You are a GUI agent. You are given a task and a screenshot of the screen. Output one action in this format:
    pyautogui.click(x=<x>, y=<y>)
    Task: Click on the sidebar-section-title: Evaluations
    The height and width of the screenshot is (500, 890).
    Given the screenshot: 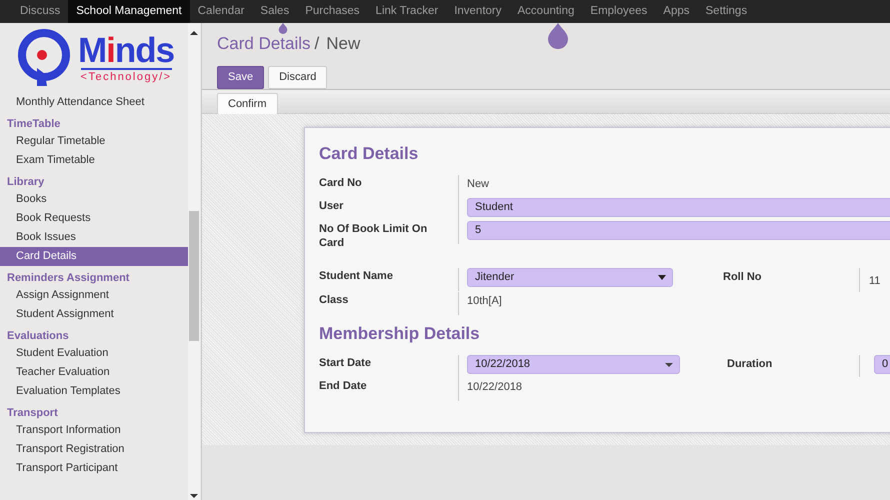 What is the action you would take?
    pyautogui.click(x=38, y=336)
    